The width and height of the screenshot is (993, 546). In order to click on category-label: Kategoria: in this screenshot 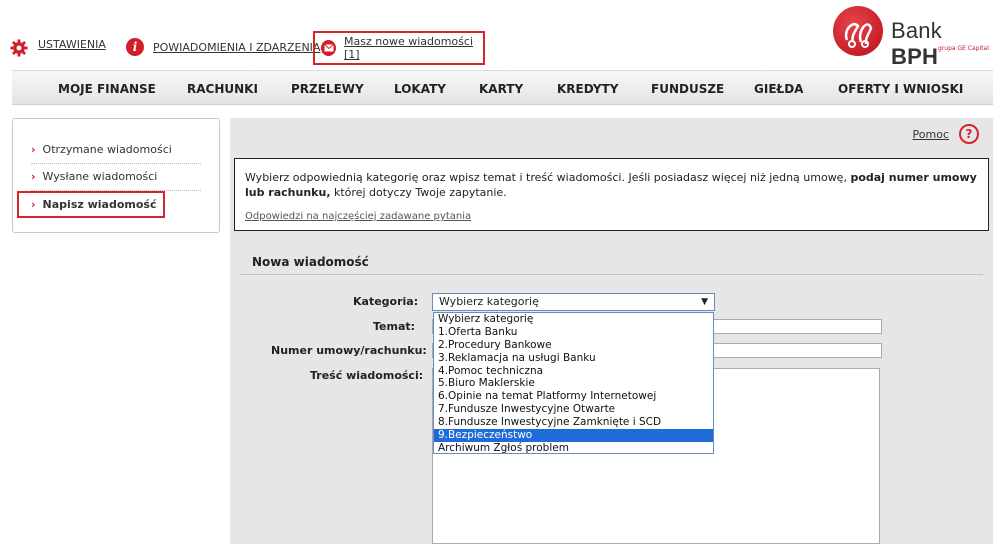, I will do `click(386, 301)`.